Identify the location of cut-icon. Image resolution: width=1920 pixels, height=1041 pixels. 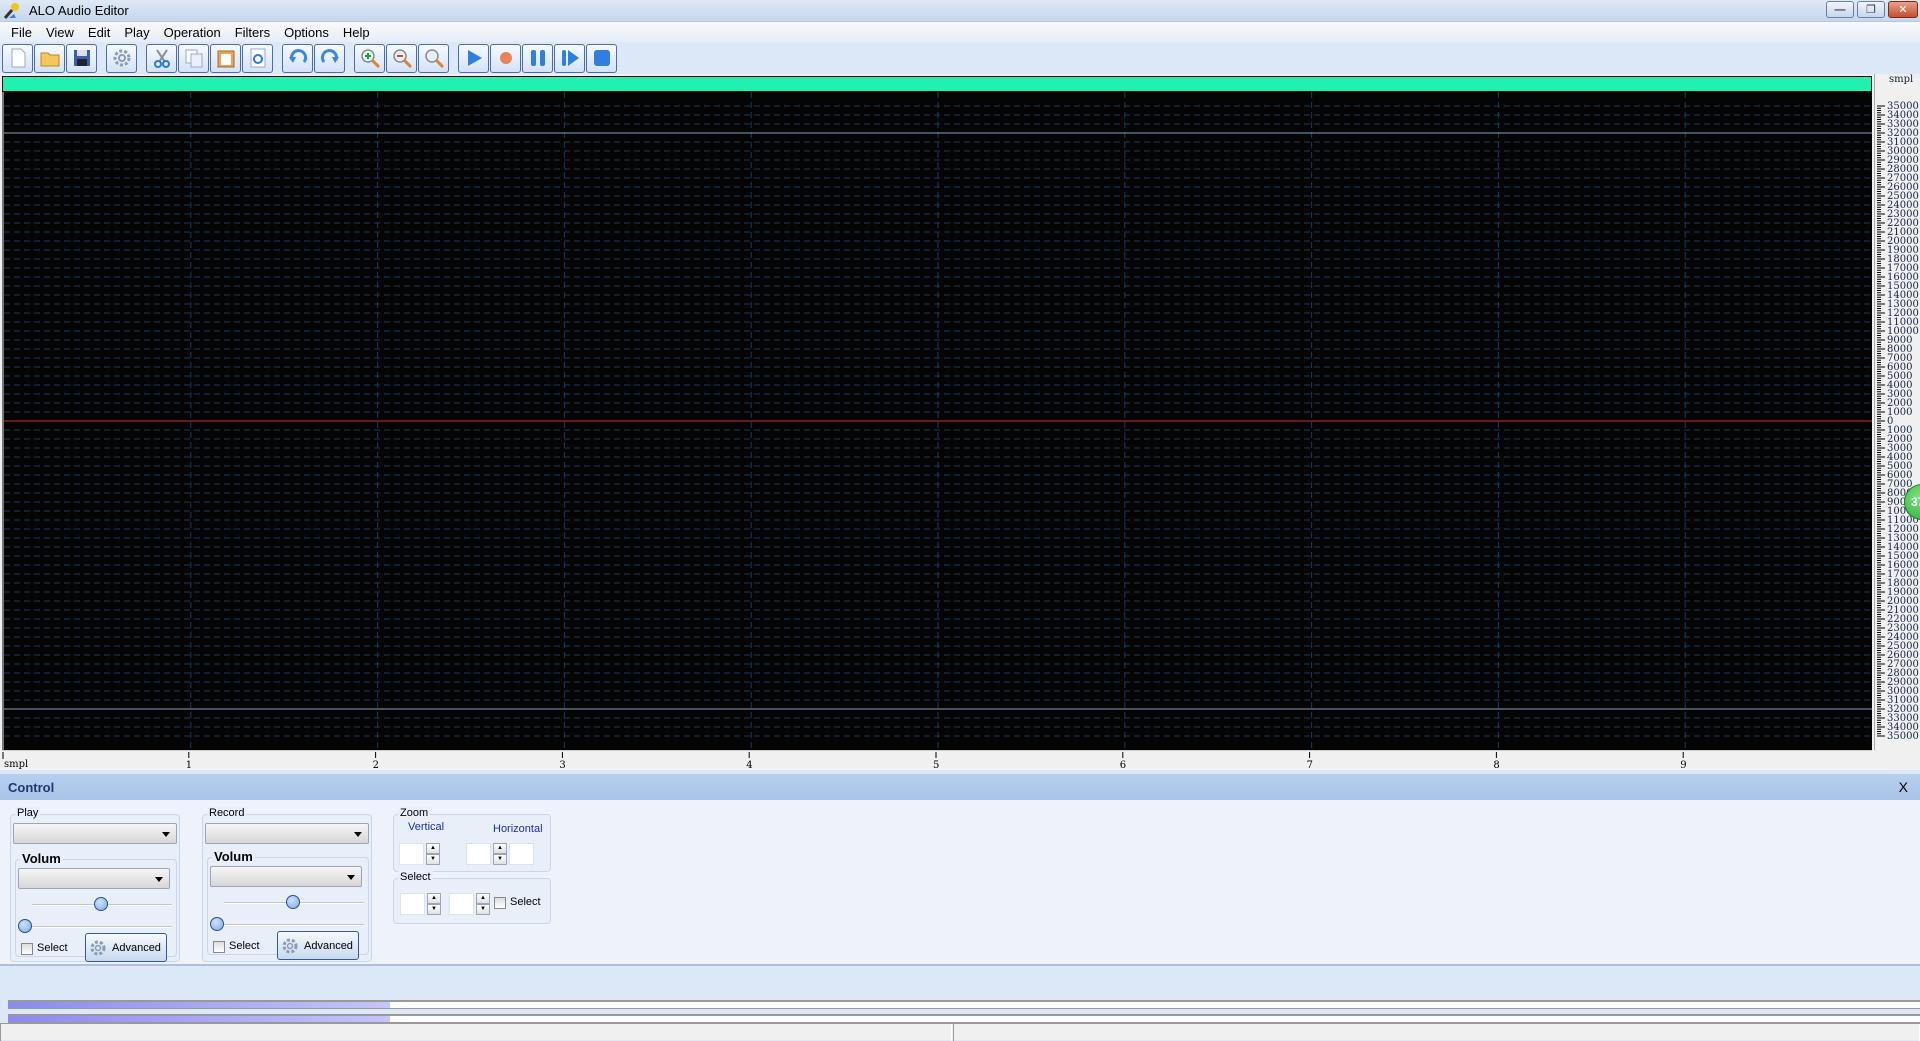
(161, 58).